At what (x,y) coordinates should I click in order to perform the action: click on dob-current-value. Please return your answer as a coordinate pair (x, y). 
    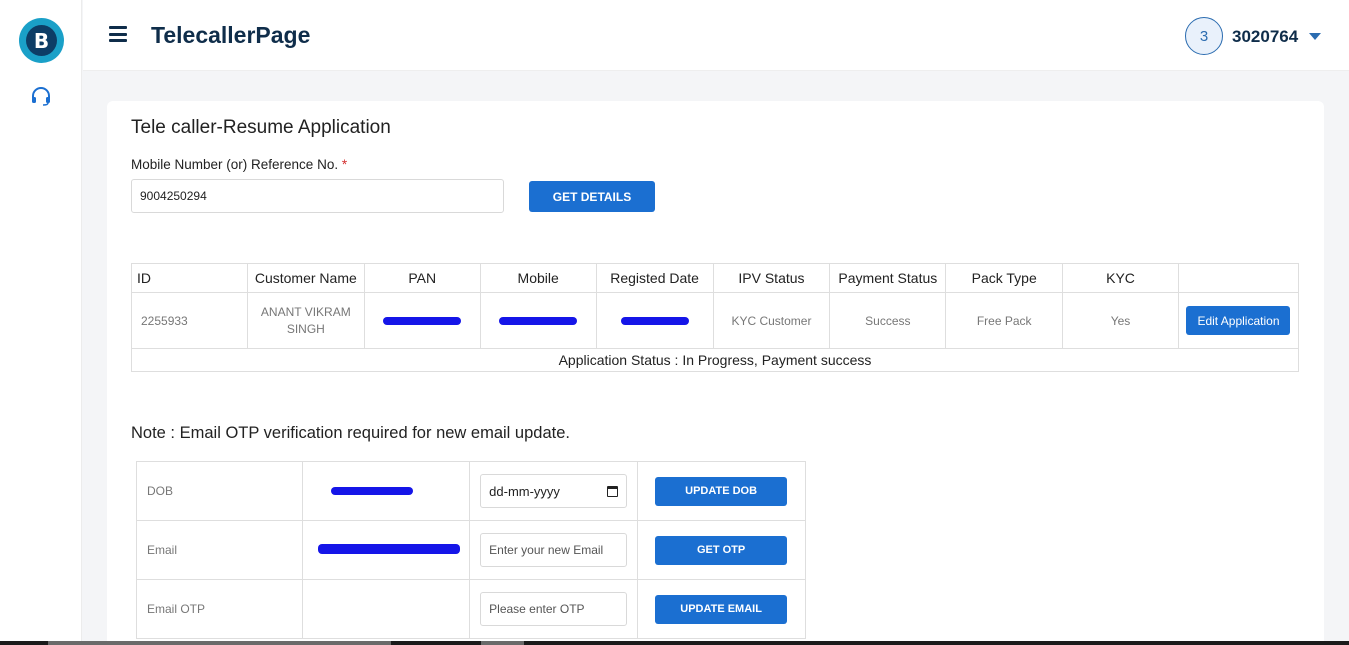
    Looking at the image, I should click on (386, 491).